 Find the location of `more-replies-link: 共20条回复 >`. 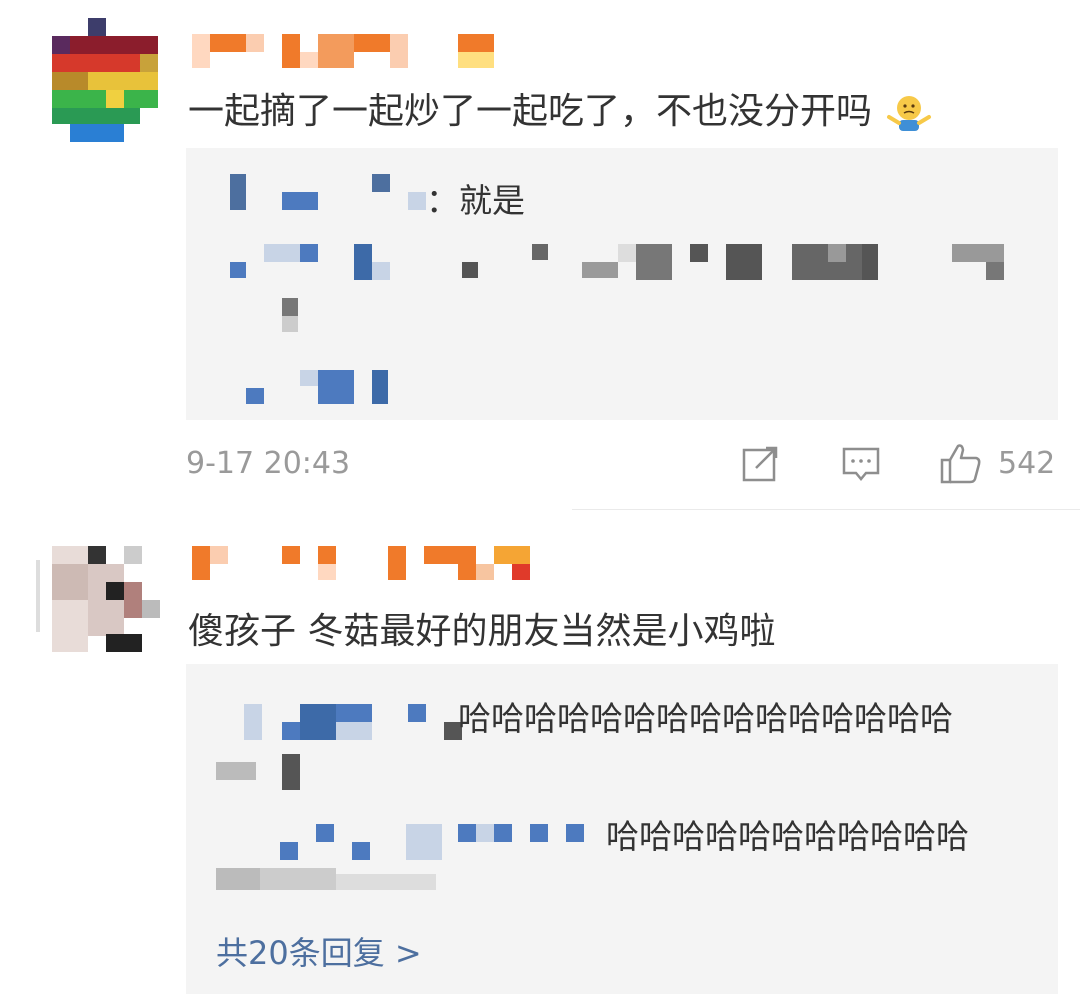

more-replies-link: 共20条回复 > is located at coordinates (319, 951).